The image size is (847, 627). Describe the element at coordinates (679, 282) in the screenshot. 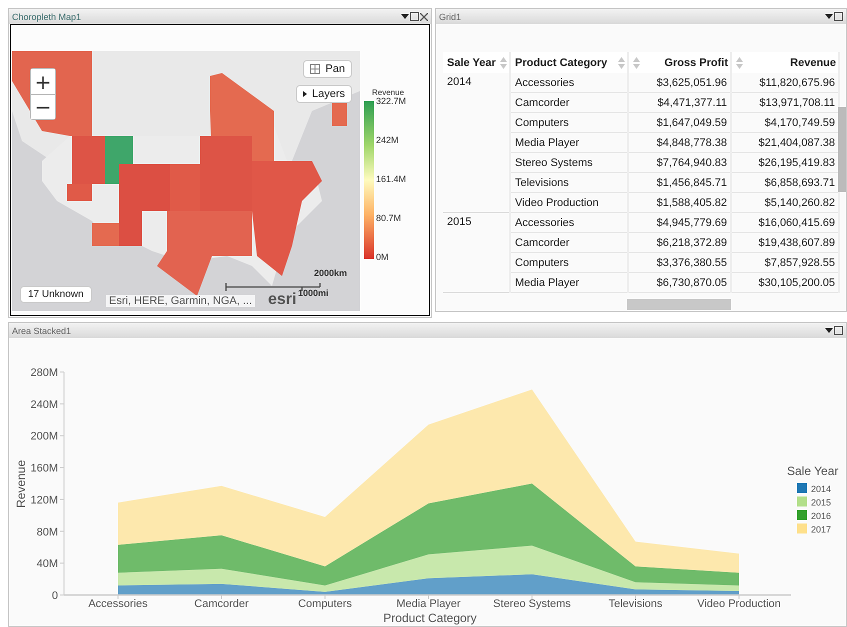

I see `table-cell: $6,730,870.05` at that location.